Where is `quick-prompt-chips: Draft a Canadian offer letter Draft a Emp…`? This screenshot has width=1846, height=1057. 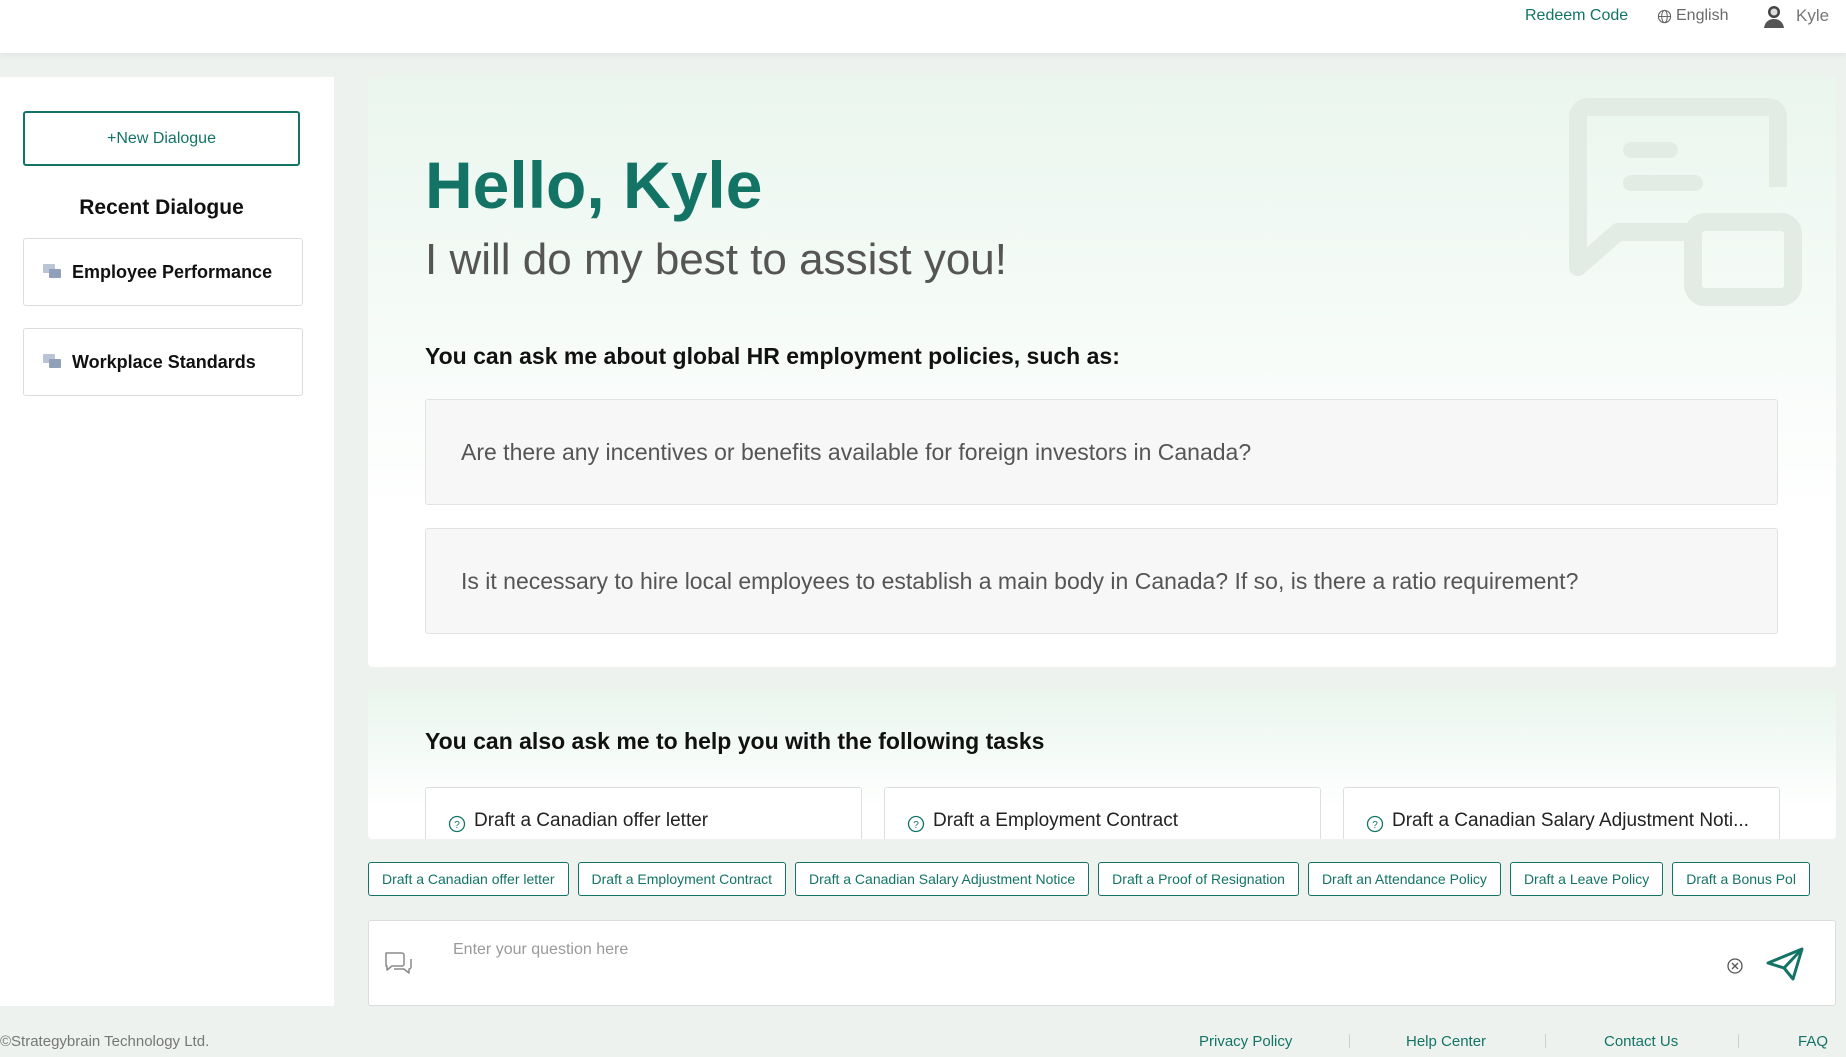
quick-prompt-chips: Draft a Canadian offer letter Draft a Emp… is located at coordinates (1102, 879).